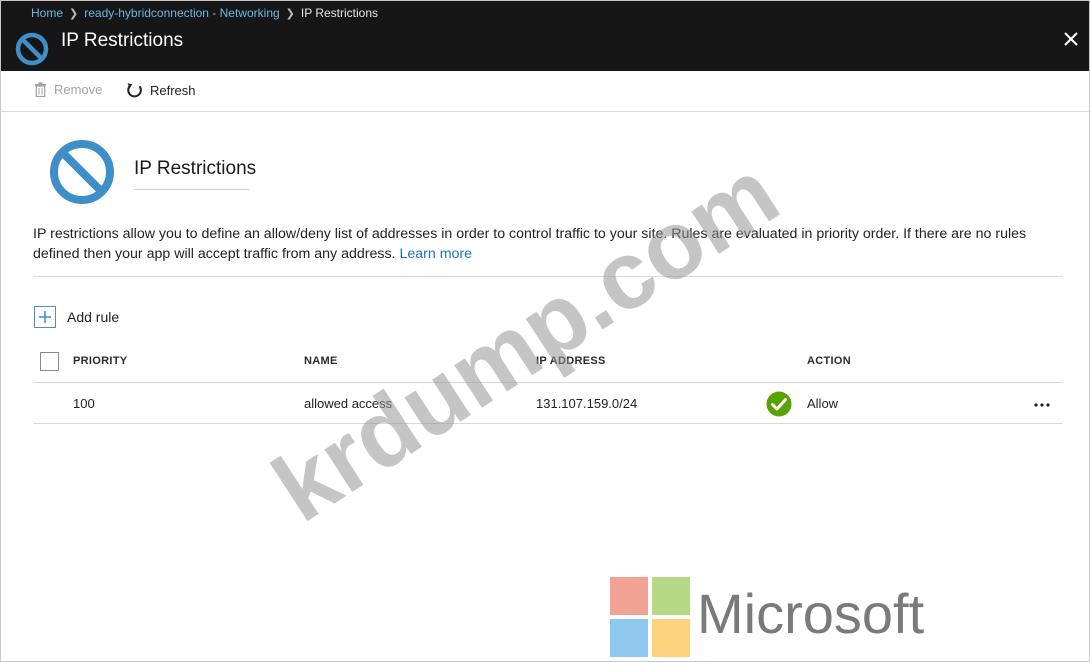 Image resolution: width=1090 pixels, height=662 pixels. Describe the element at coordinates (779, 404) in the screenshot. I see `check-circle-icon` at that location.